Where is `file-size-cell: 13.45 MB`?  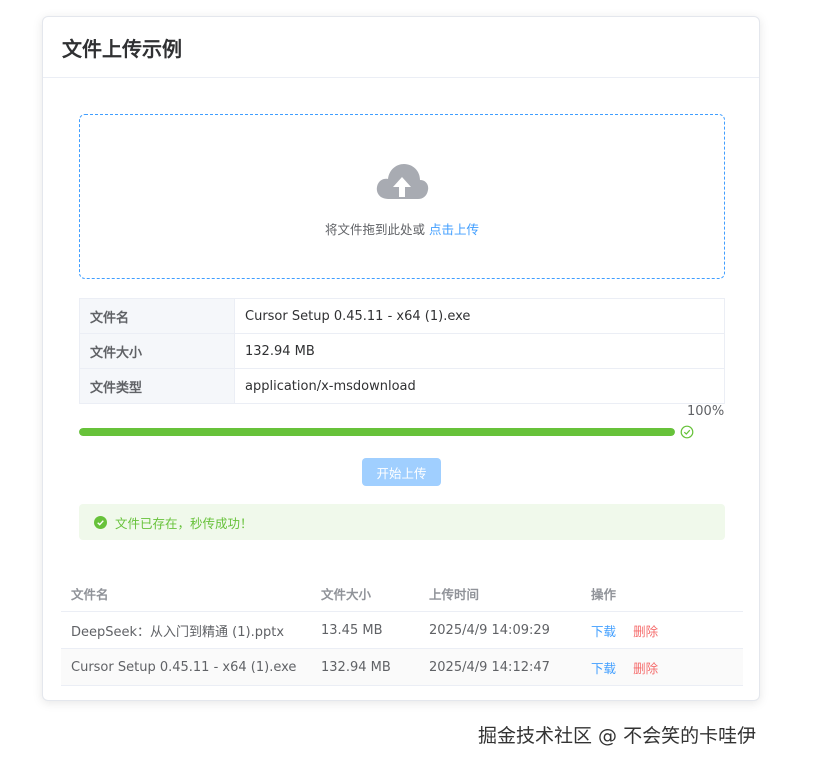
file-size-cell: 13.45 MB is located at coordinates (365, 630).